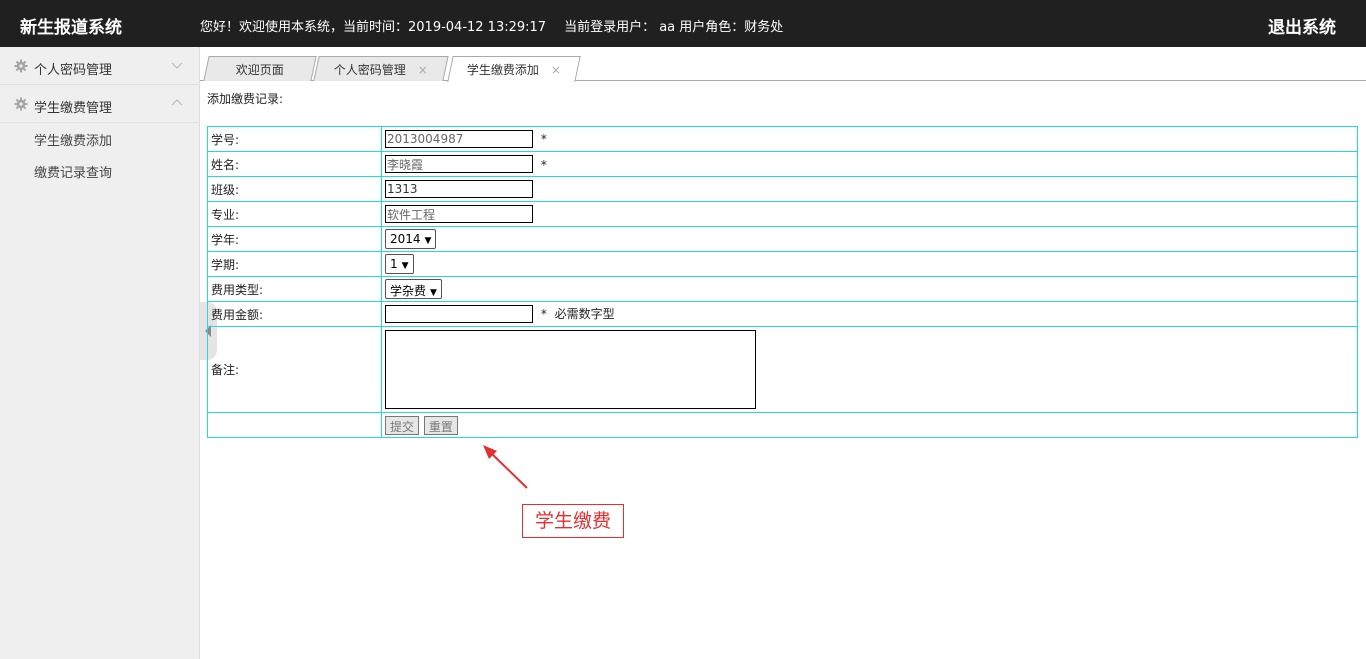 Image resolution: width=1366 pixels, height=659 pixels. What do you see at coordinates (294, 189) in the screenshot?
I see `field-label: 班级:` at bounding box center [294, 189].